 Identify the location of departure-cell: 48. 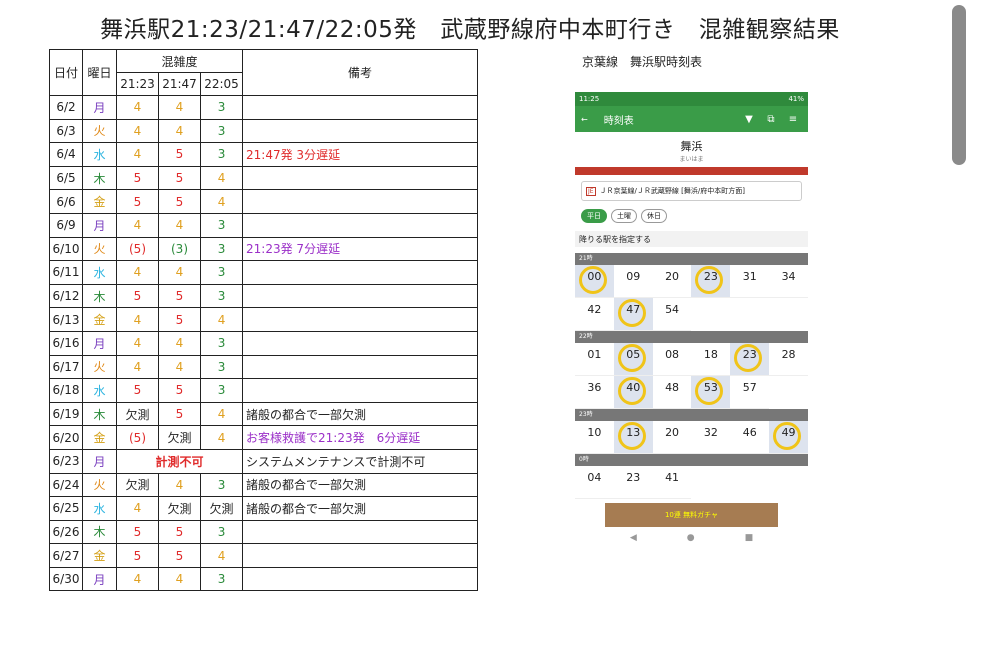
(672, 392).